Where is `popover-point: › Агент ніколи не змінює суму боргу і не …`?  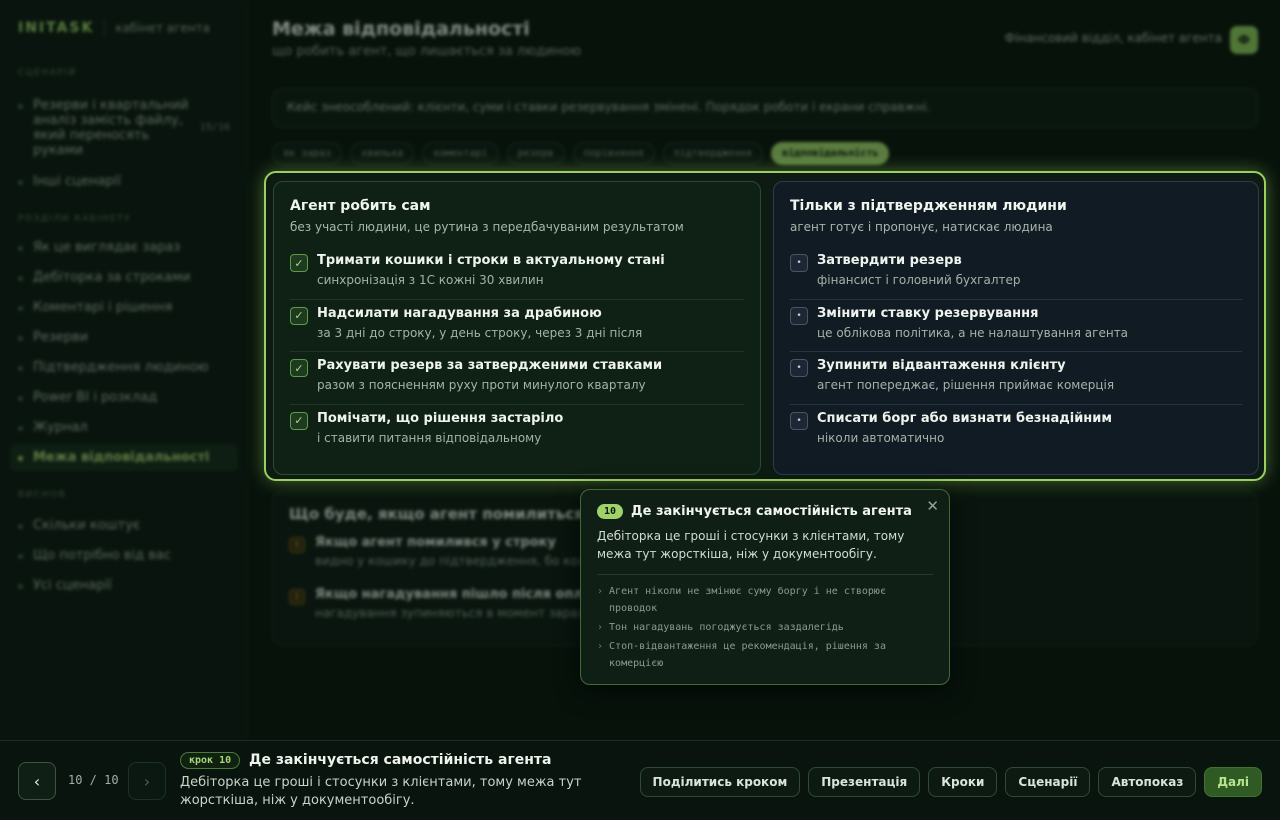
popover-point: › Агент ніколи не змінює суму боргу і не … is located at coordinates (765, 600).